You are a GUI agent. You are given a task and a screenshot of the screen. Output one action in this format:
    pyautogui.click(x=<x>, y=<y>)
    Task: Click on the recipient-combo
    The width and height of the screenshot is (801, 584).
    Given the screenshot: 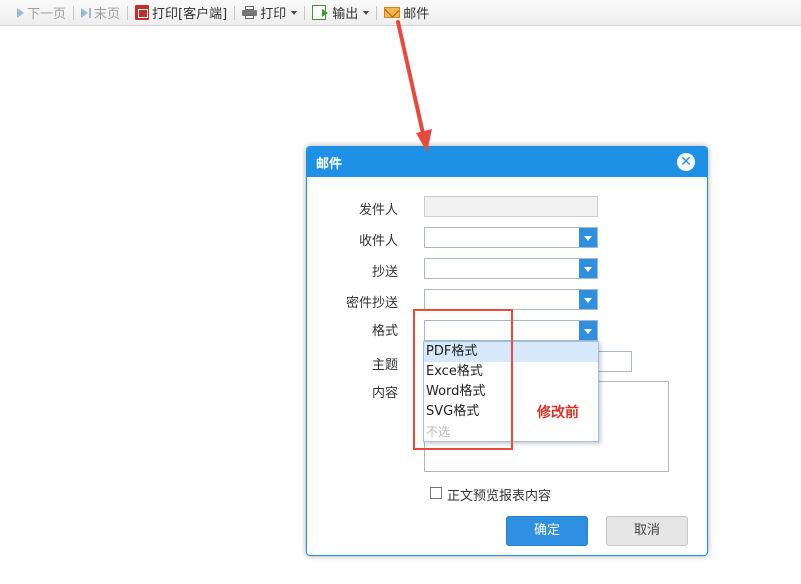 What is the action you would take?
    pyautogui.click(x=511, y=237)
    